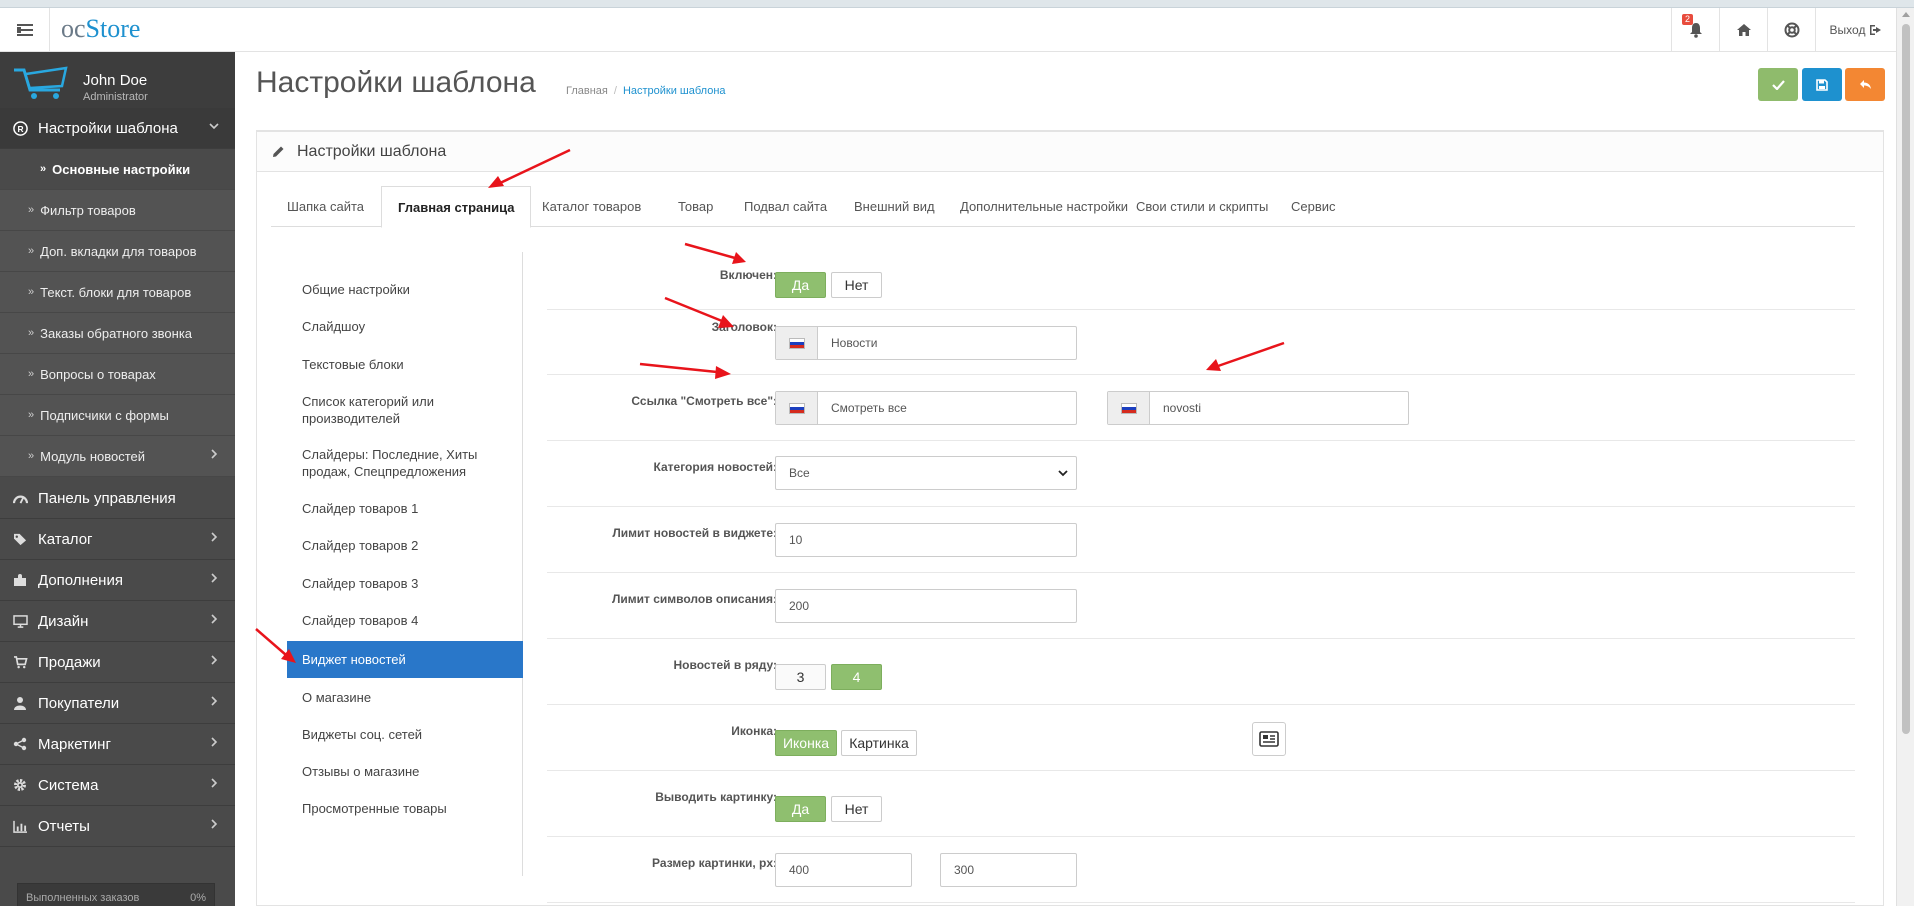 The width and height of the screenshot is (1914, 906). What do you see at coordinates (926, 540) in the screenshot?
I see `news-limit-input: 10` at bounding box center [926, 540].